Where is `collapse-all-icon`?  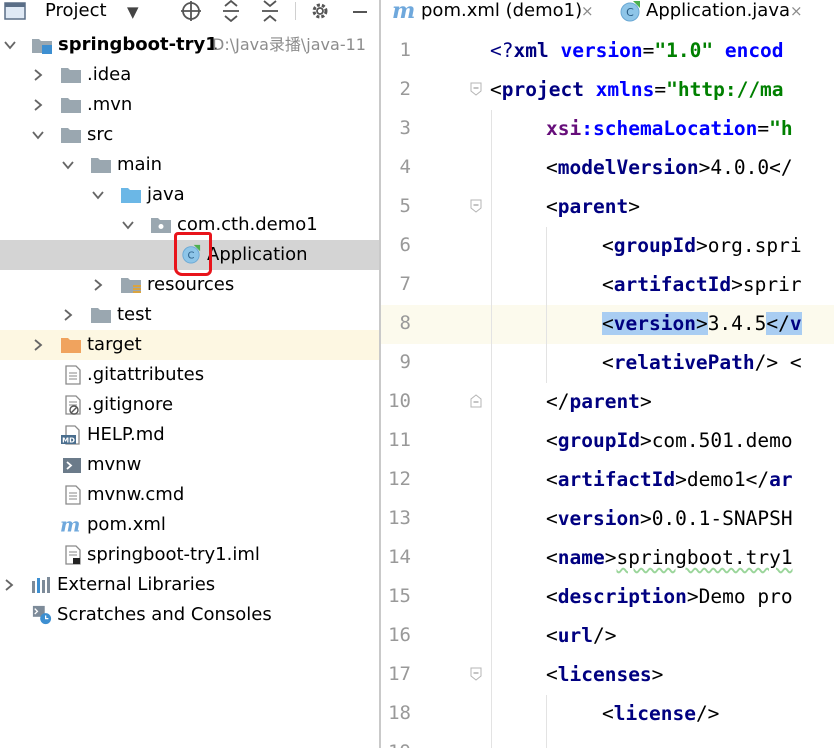 collapse-all-icon is located at coordinates (270, 11).